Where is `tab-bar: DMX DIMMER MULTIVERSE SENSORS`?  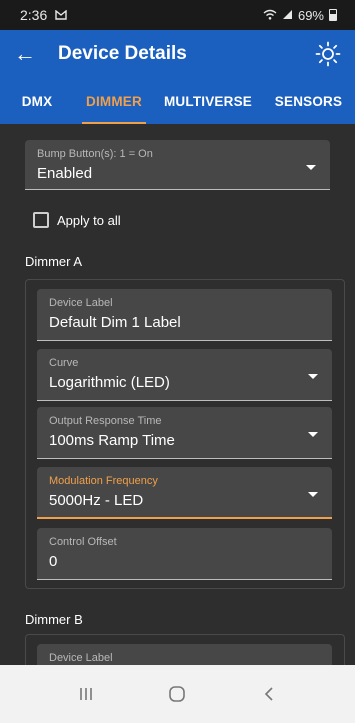
tab-bar: DMX DIMMER MULTIVERSE SENSORS is located at coordinates (177, 101).